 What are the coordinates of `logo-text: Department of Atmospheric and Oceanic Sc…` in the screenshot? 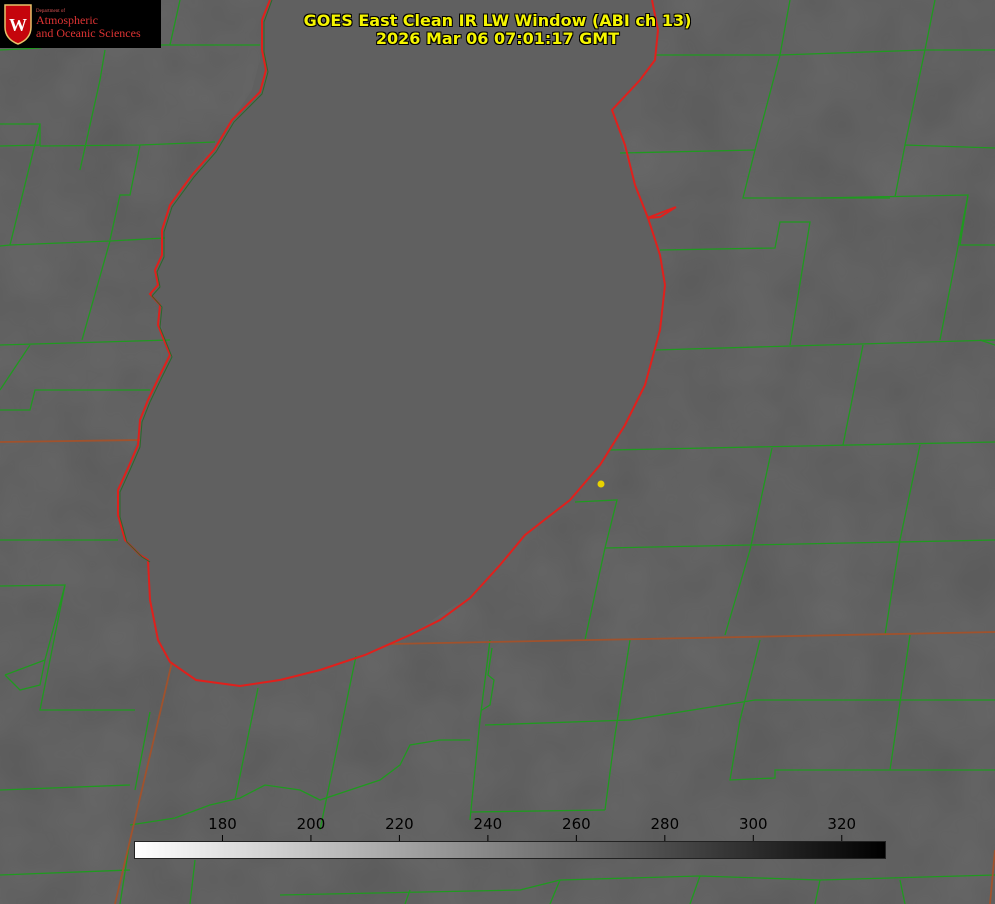 It's located at (88, 24).